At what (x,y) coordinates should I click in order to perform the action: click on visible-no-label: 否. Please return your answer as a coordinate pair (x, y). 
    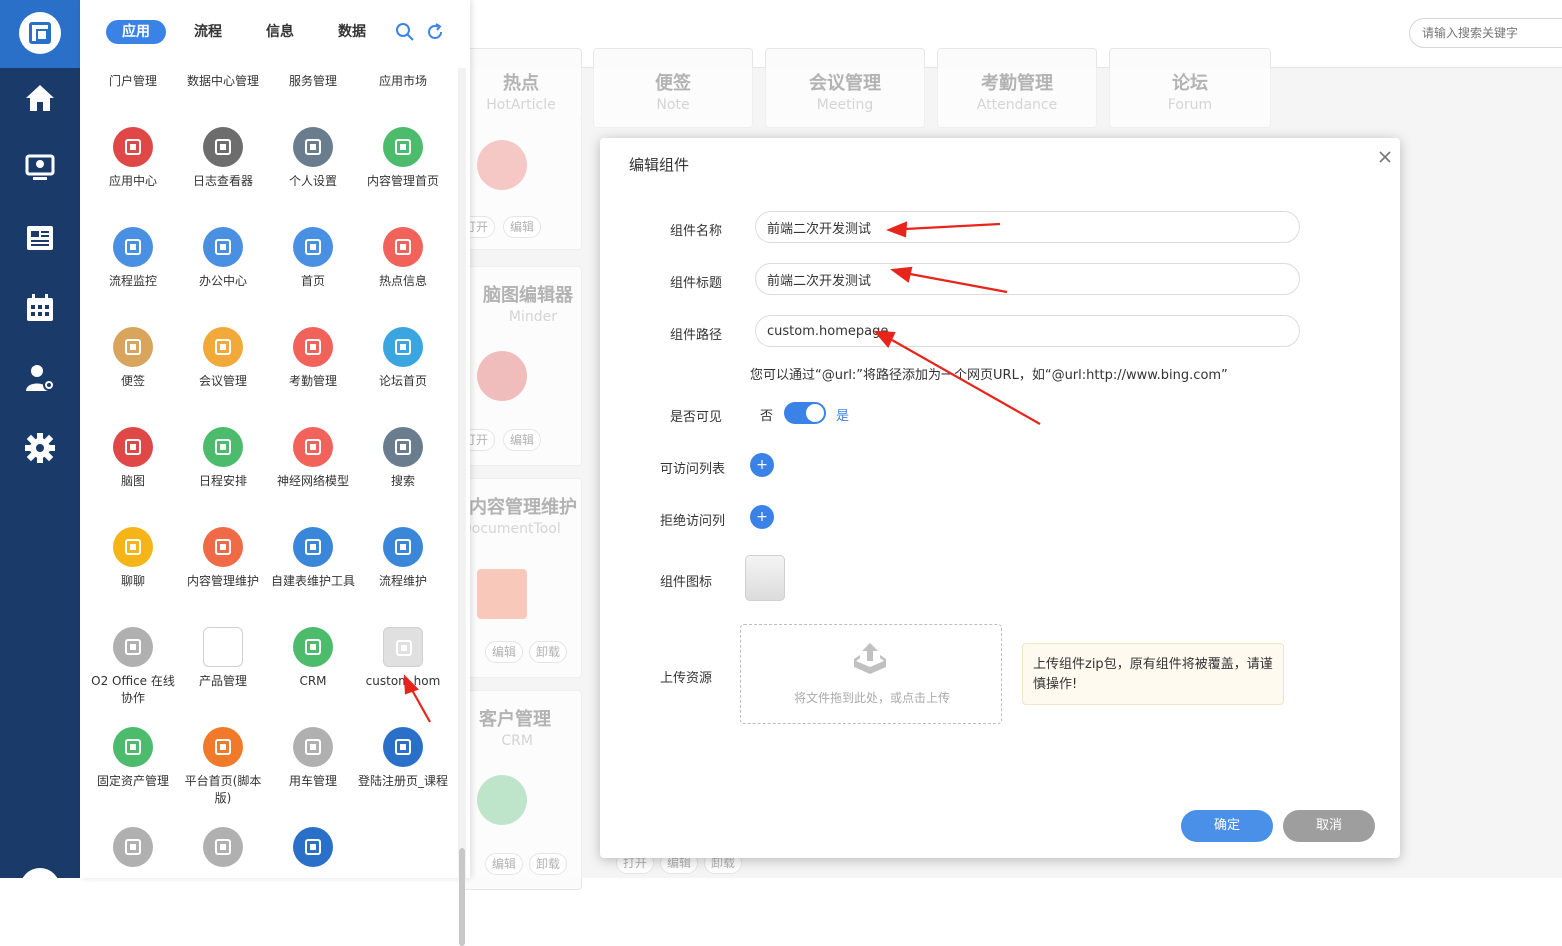
    Looking at the image, I should click on (767, 416).